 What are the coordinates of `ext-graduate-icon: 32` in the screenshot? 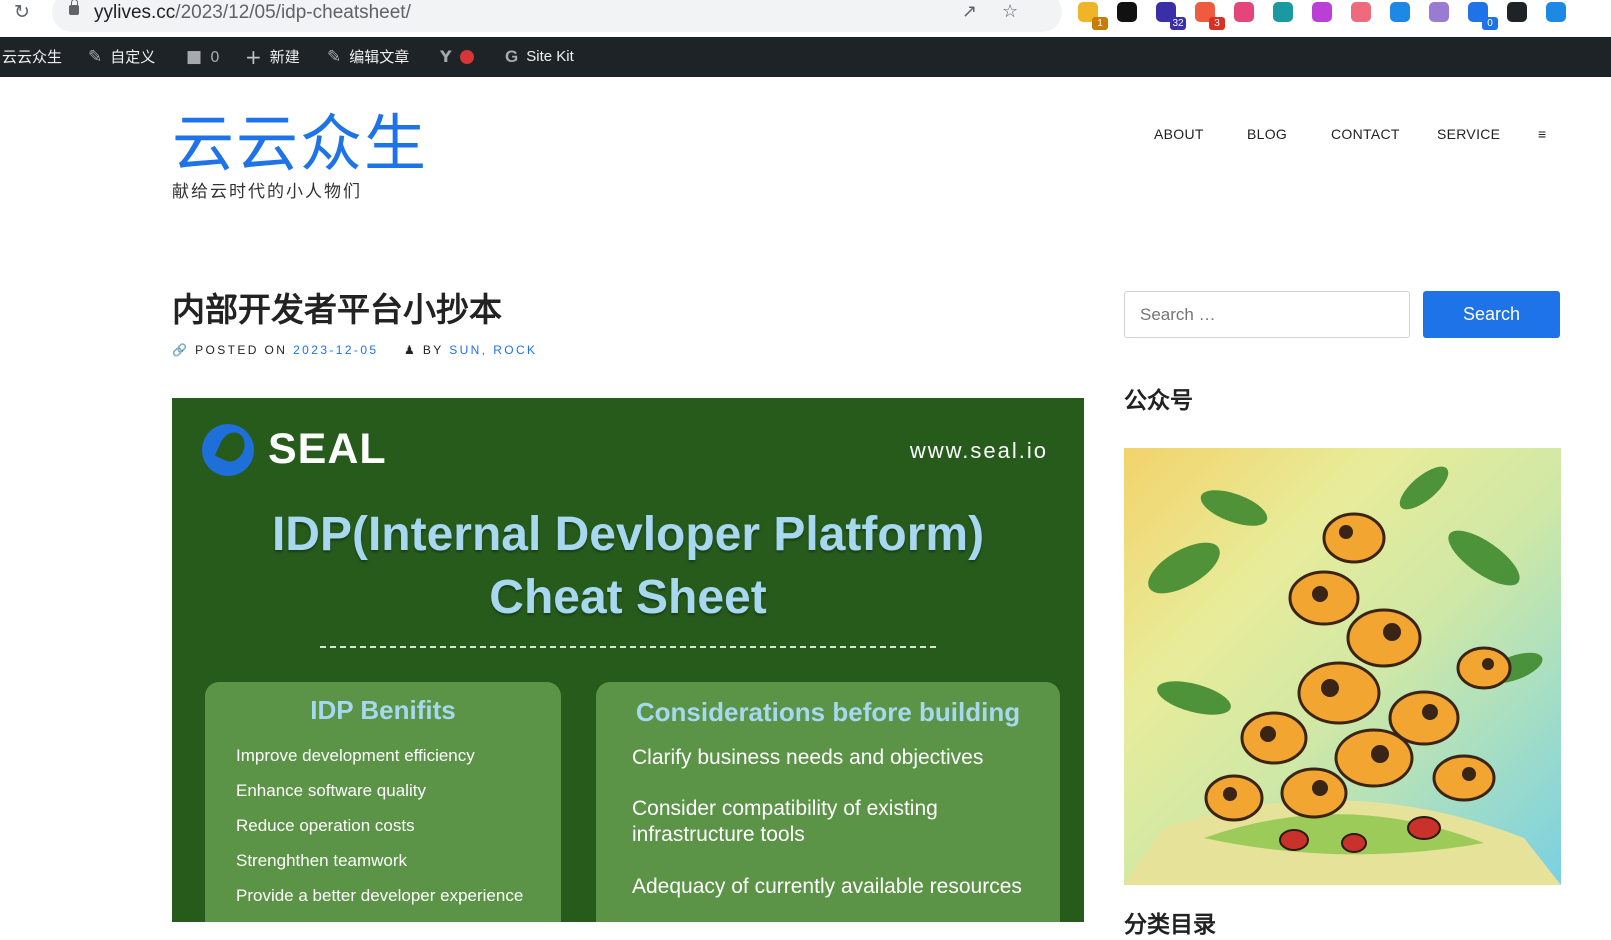 It's located at (1171, 16).